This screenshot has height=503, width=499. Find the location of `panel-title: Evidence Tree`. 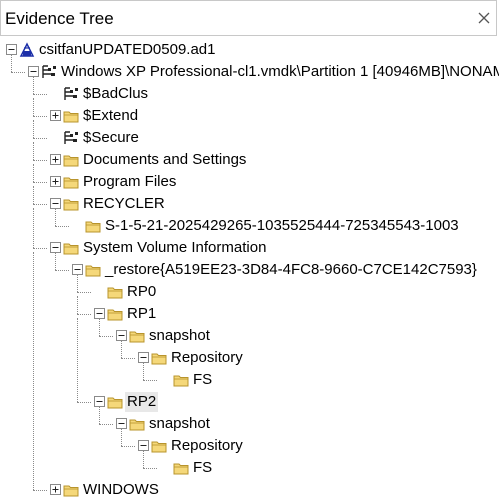

panel-title: Evidence Tree is located at coordinates (59, 18).